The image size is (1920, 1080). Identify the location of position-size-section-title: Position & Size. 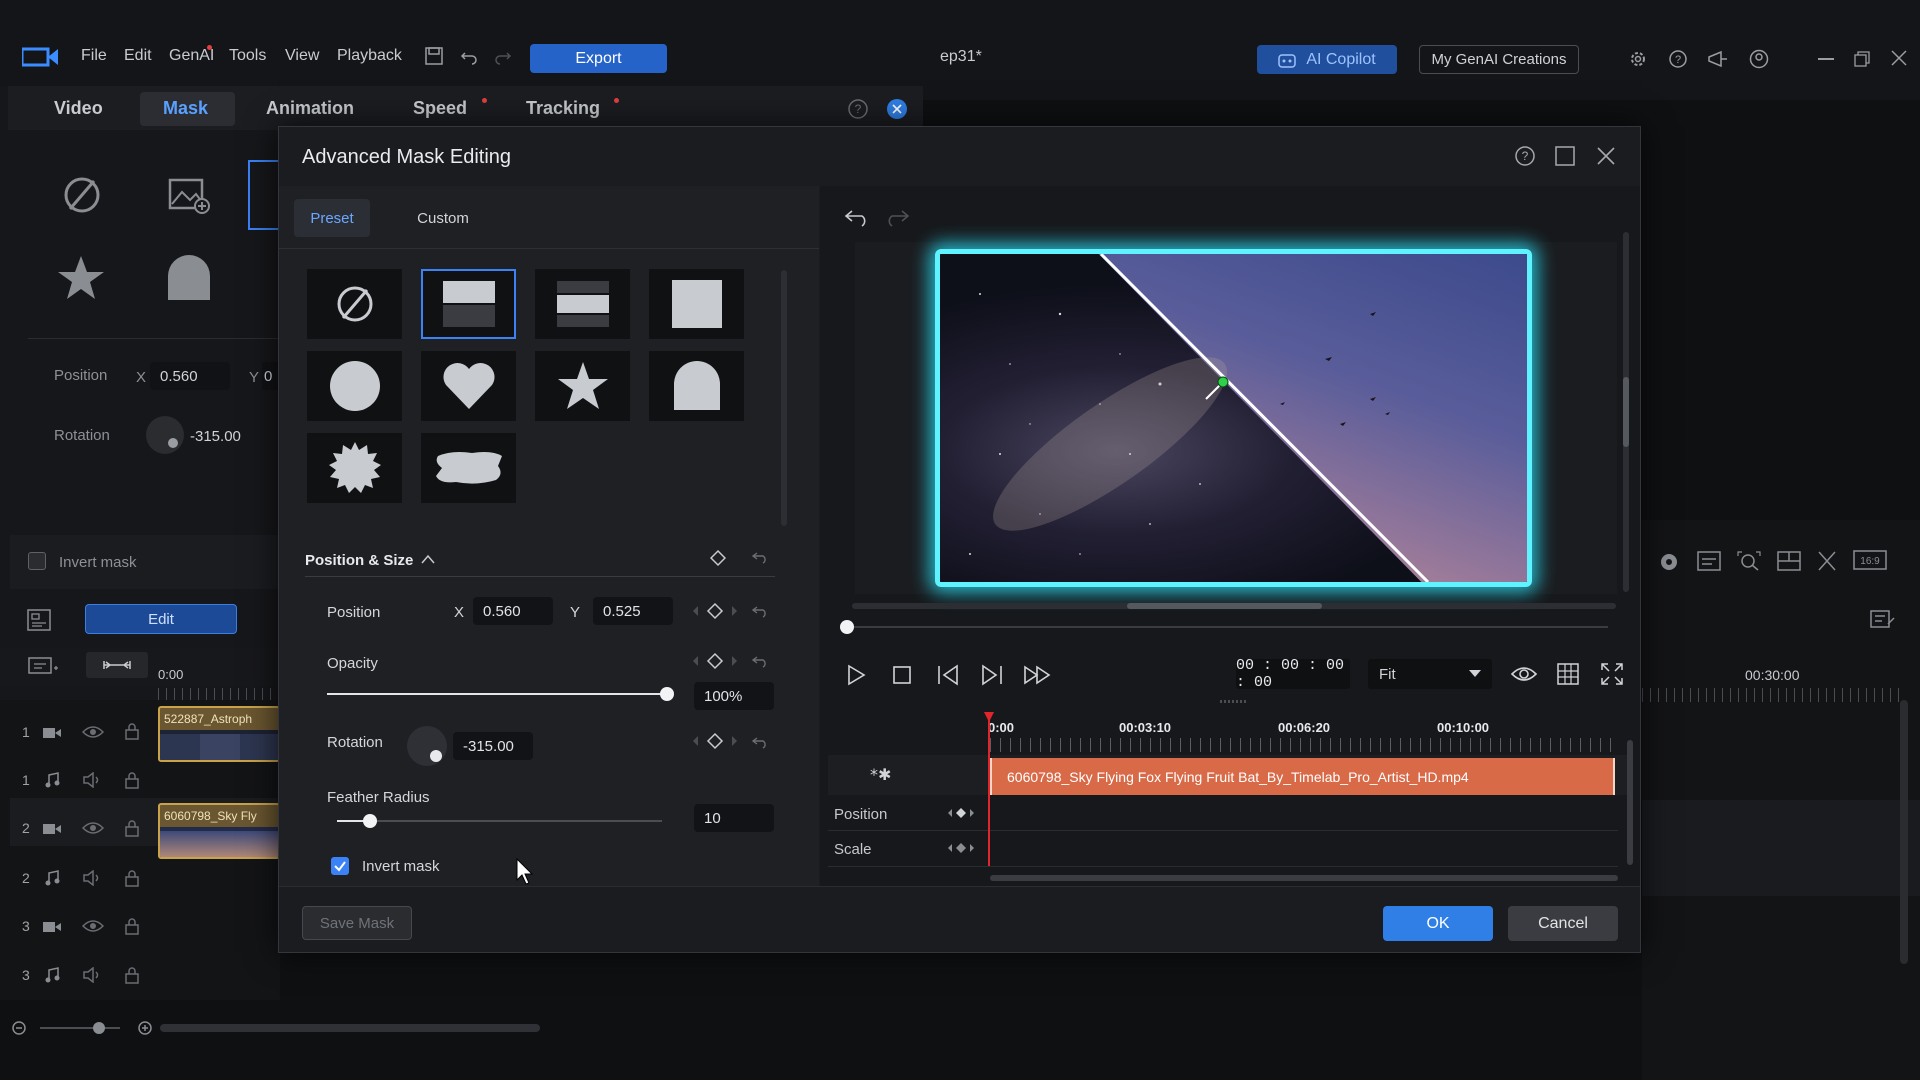
(359, 560).